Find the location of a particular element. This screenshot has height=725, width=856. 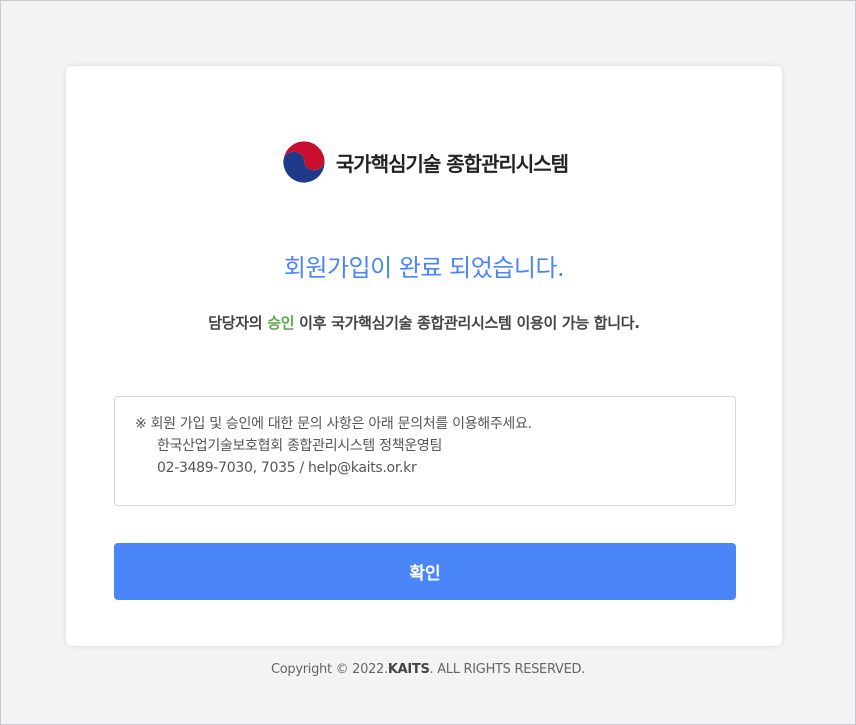

contact-phone-email: 02-3489-7030, 7035 / help@kaits.or.kr is located at coordinates (287, 468).